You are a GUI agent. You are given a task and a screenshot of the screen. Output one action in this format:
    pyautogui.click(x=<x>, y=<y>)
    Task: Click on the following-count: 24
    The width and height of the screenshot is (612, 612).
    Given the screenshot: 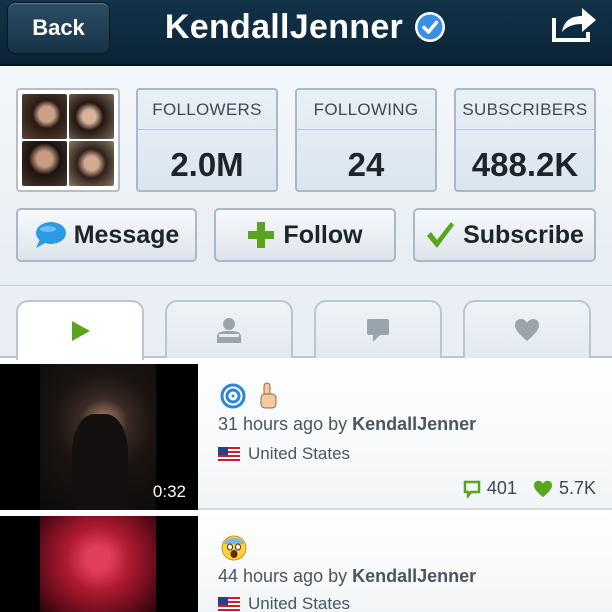 What is the action you would take?
    pyautogui.click(x=366, y=164)
    